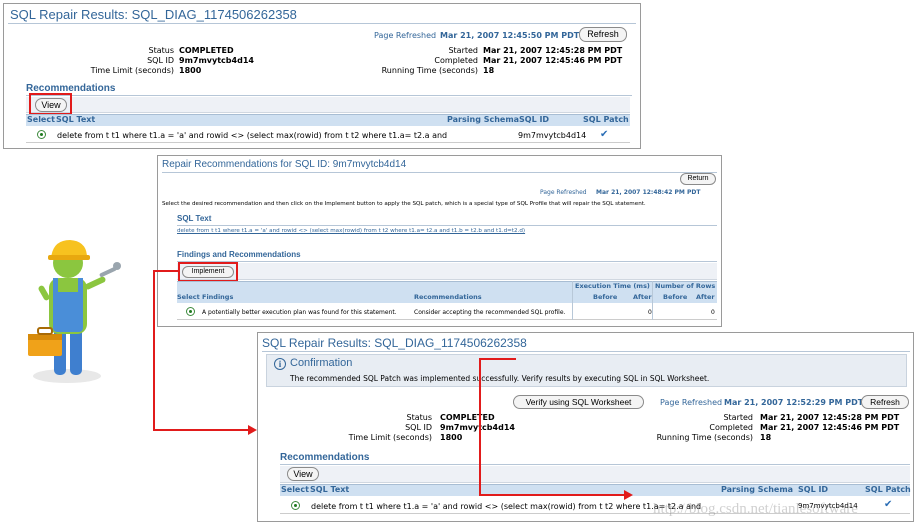 This screenshot has width=920, height=527. I want to click on confirmation-heading: Confirmation, so click(321, 363).